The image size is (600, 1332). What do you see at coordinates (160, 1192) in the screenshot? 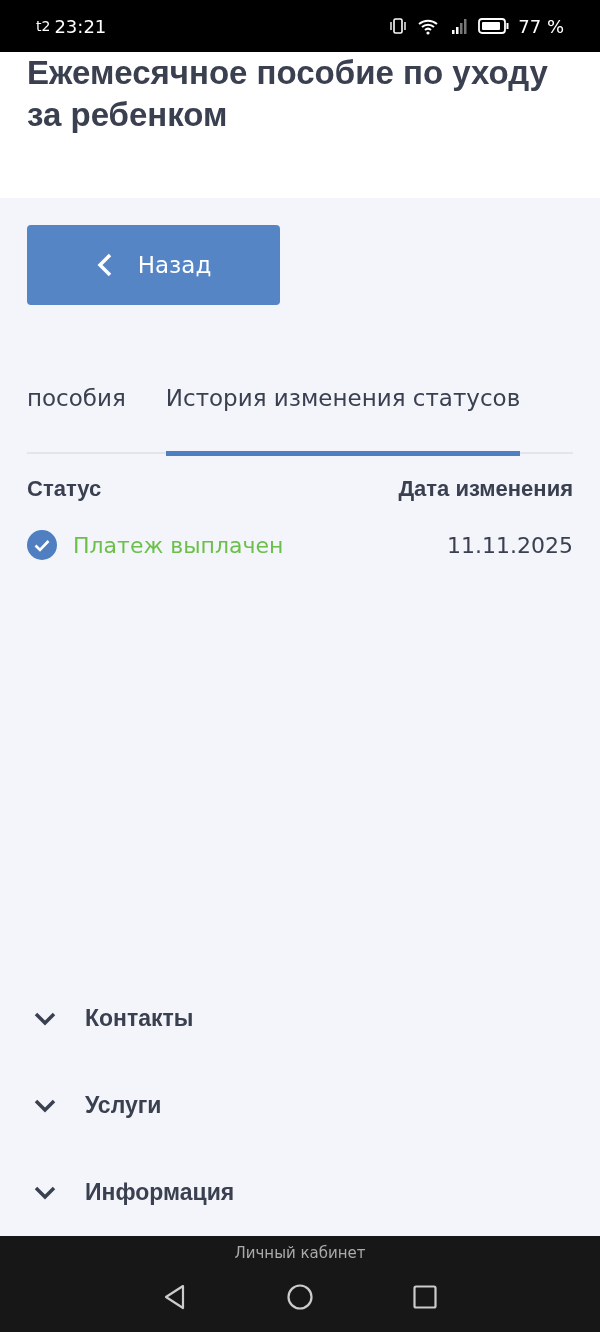
I see `accordion-label: Информация` at bounding box center [160, 1192].